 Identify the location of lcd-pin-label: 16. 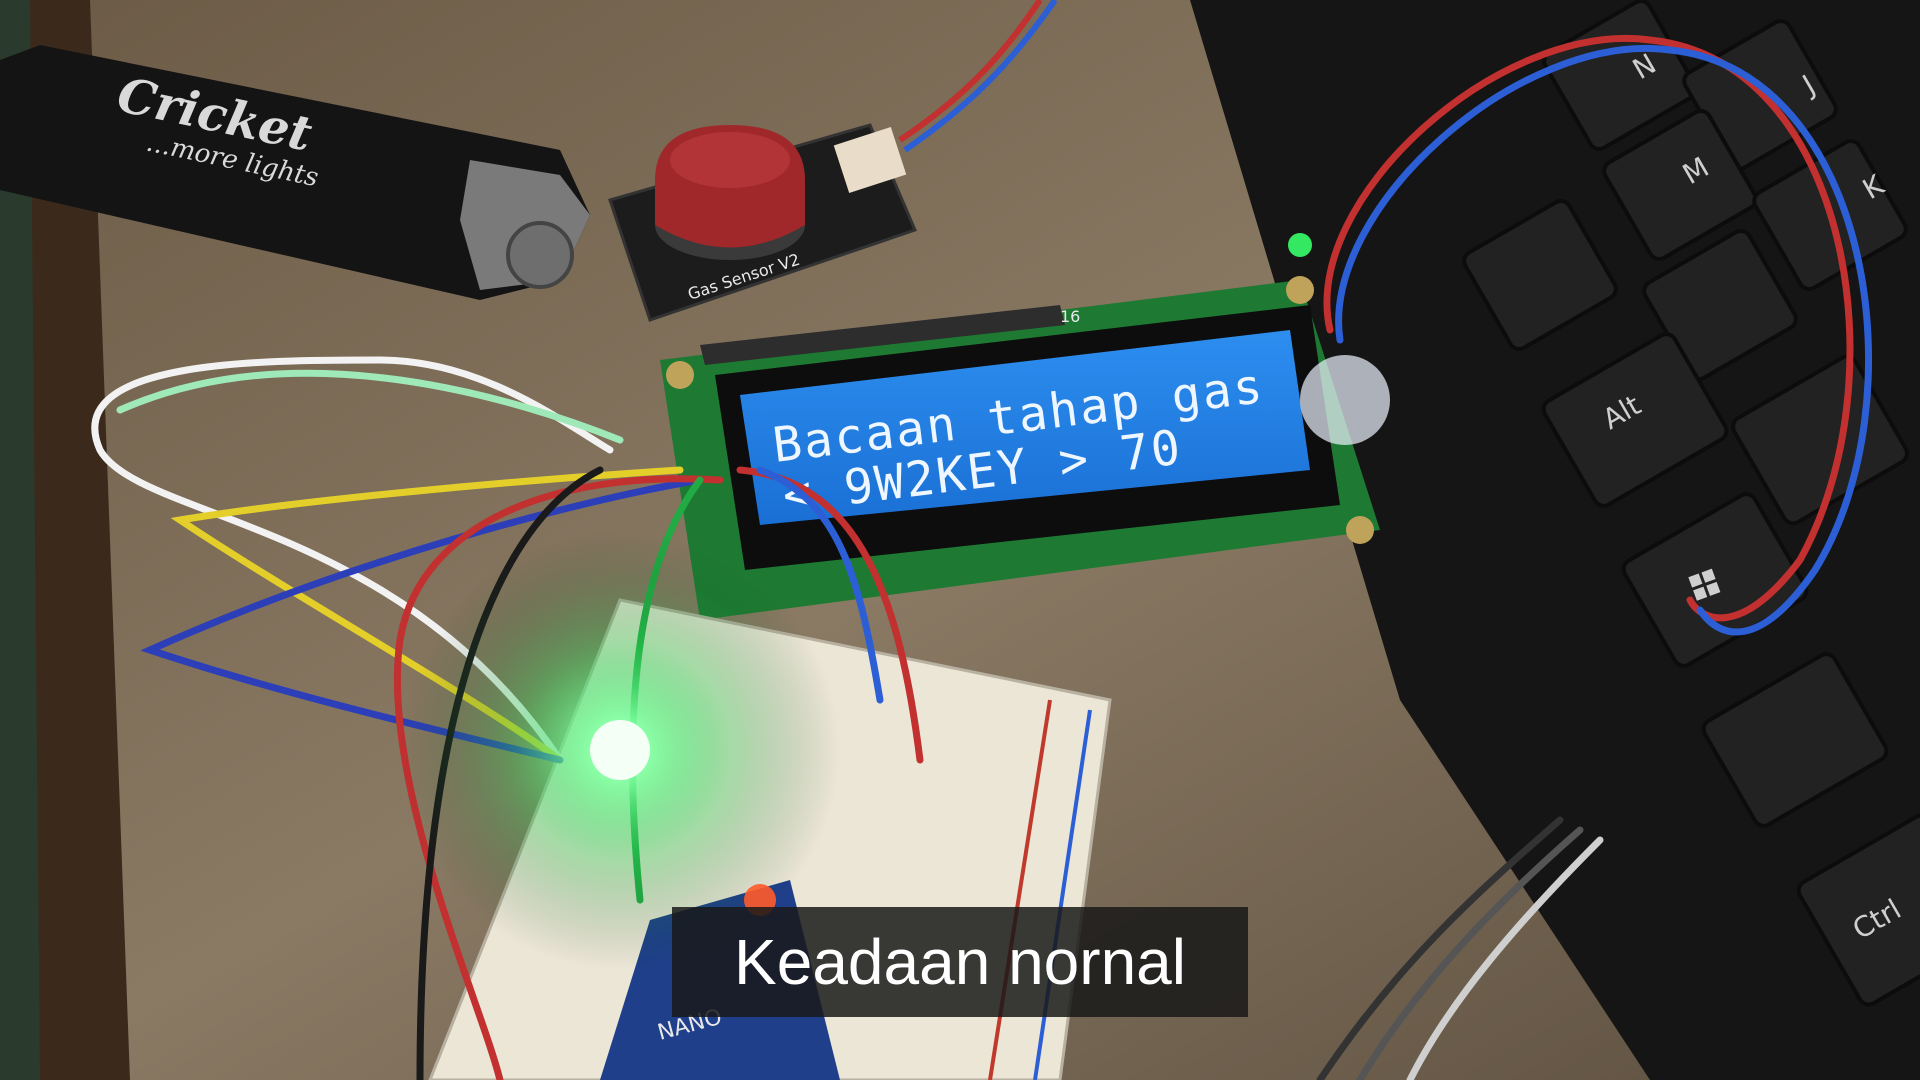
(1070, 316).